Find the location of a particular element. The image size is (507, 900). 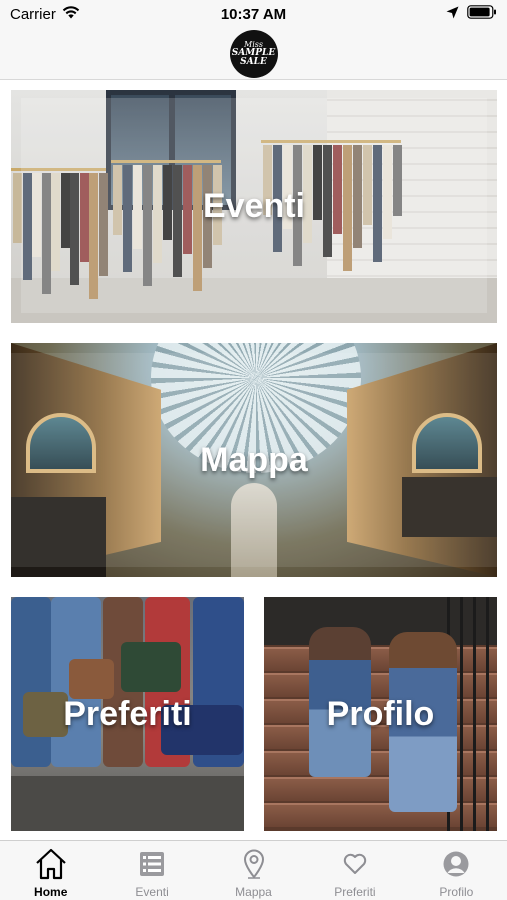

tab-profilo: Profilo is located at coordinates (456, 870).